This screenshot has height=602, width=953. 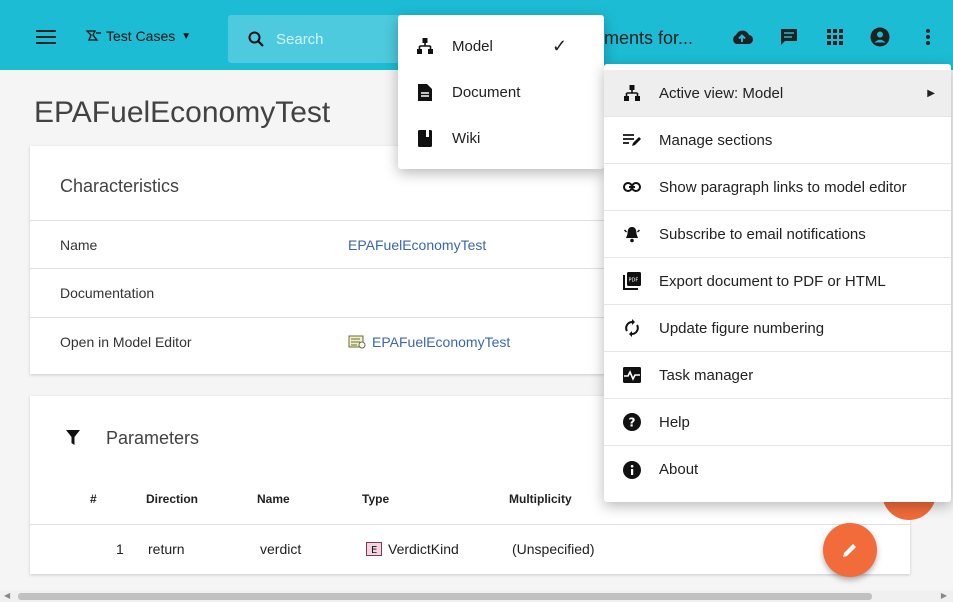 I want to click on column-header-number: #, so click(x=93, y=499).